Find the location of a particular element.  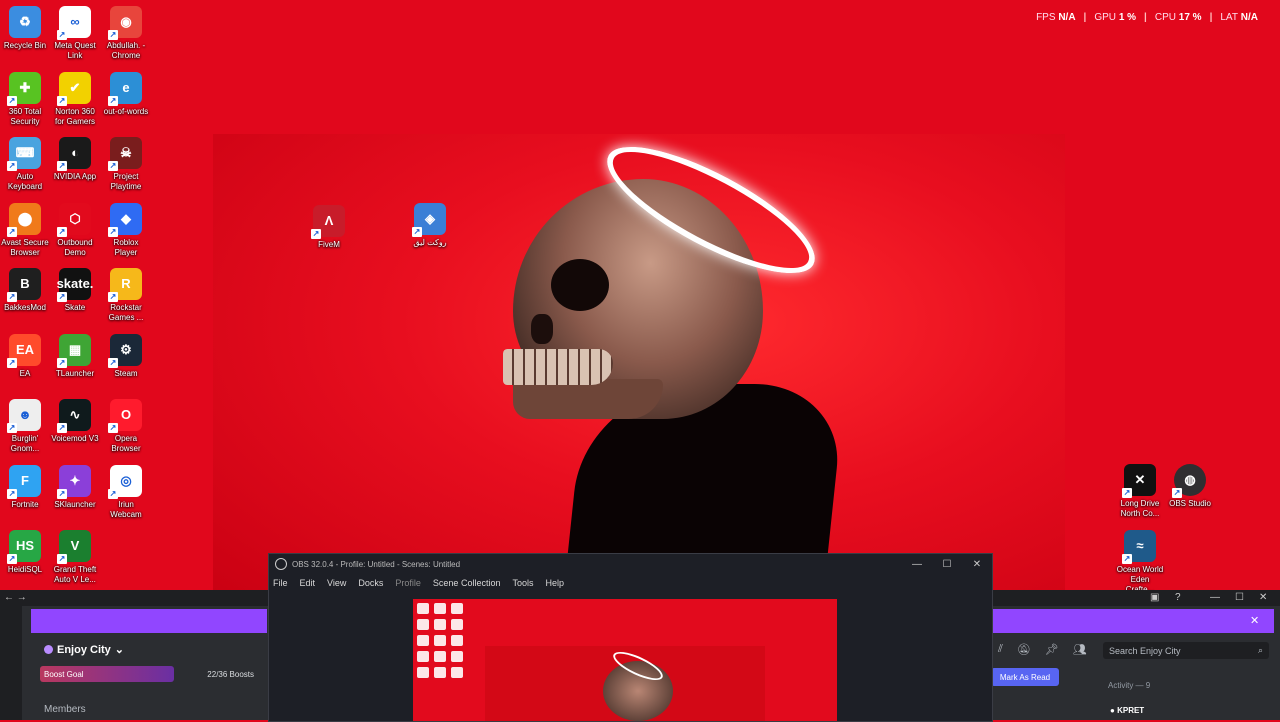

mark-as-read-button: Mark As Read is located at coordinates (1025, 677).